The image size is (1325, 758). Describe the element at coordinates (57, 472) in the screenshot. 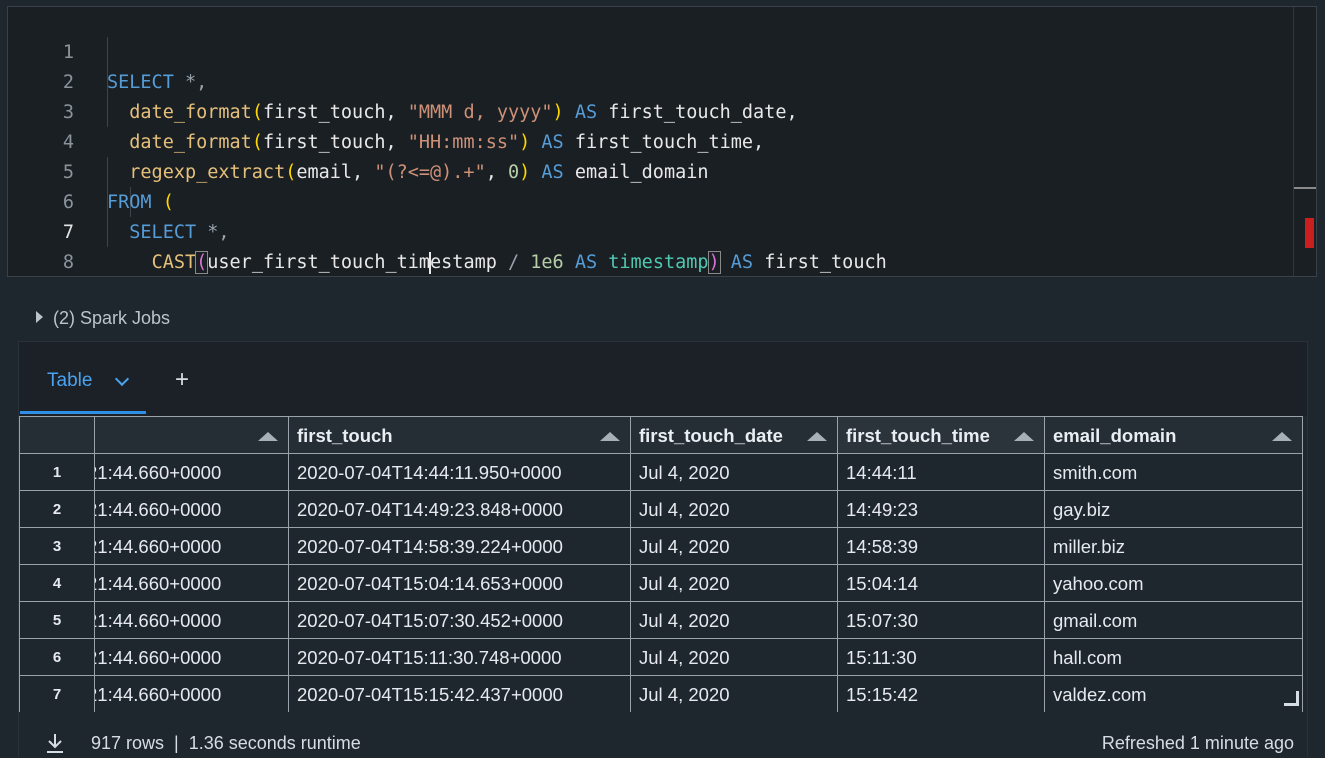

I see `row-number: 1` at that location.